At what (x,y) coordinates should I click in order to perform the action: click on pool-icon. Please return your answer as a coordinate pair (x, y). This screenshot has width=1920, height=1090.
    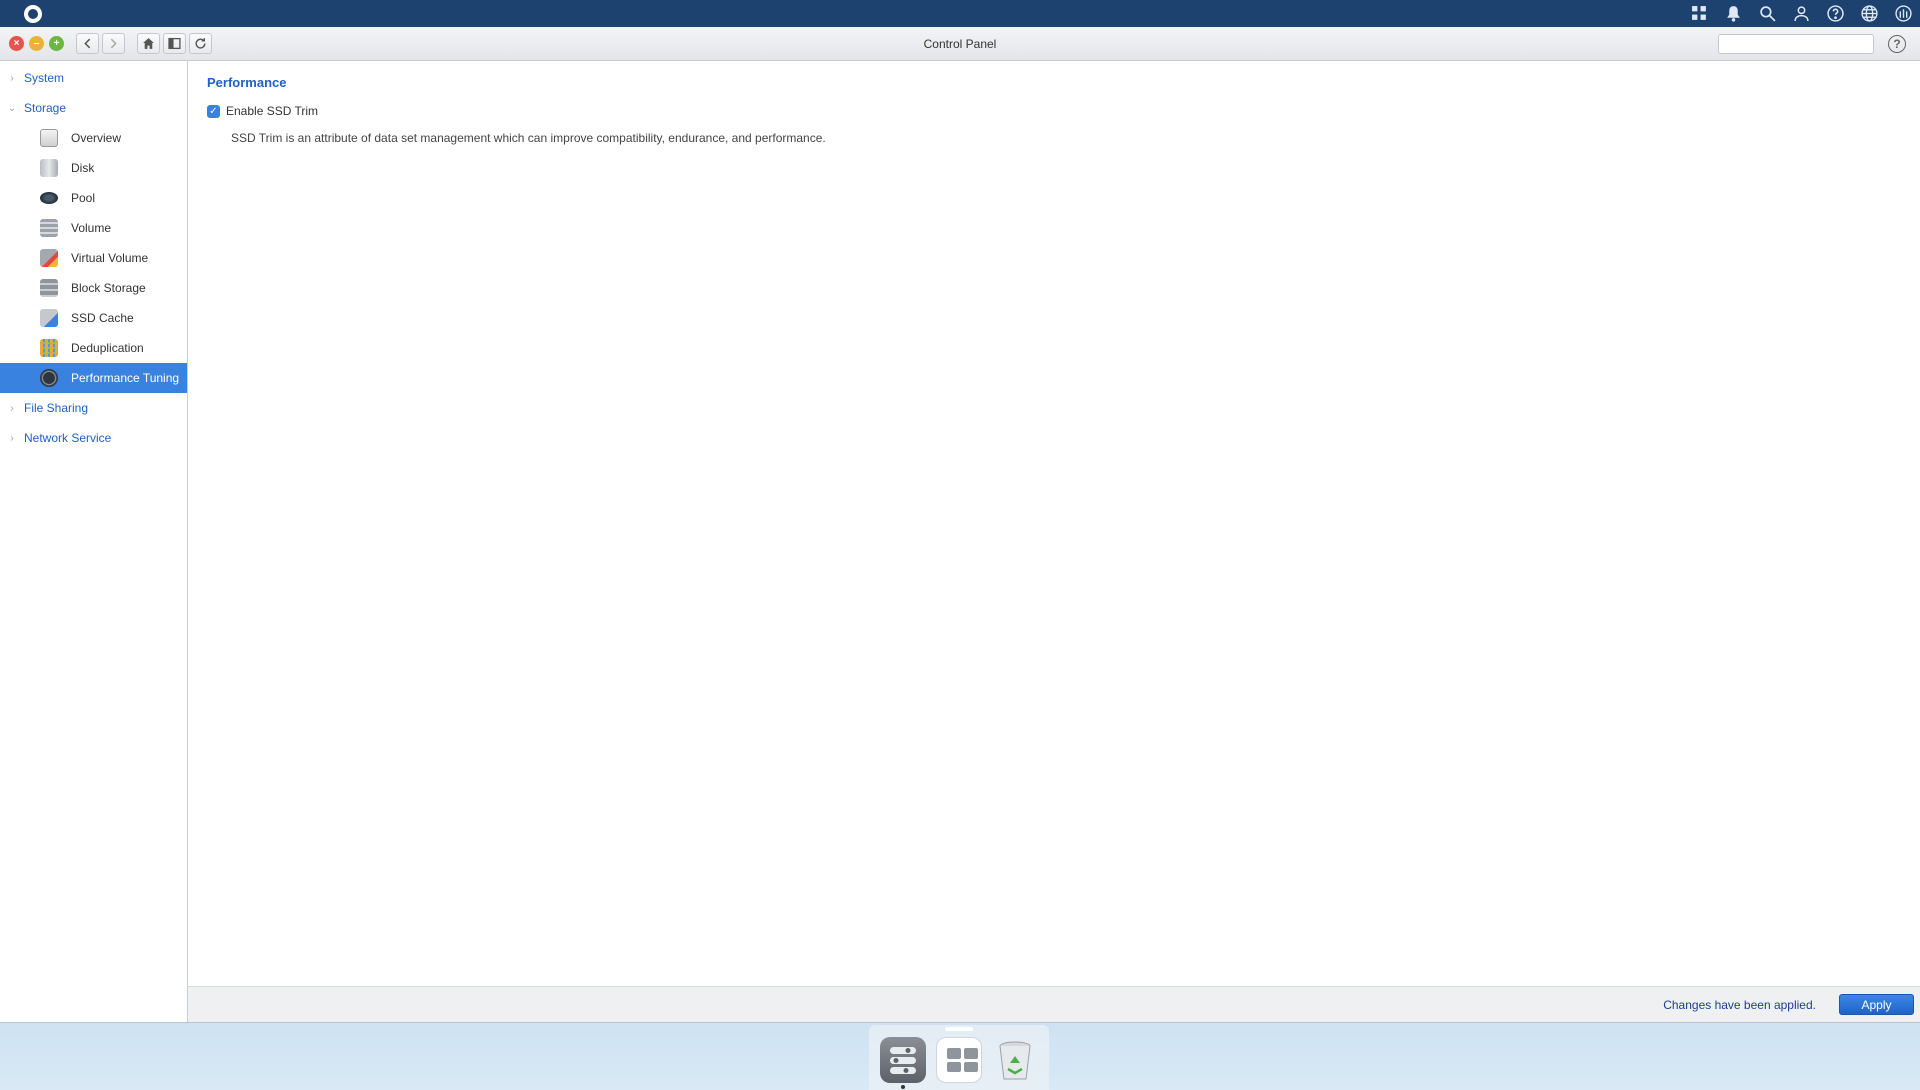
    Looking at the image, I should click on (49, 198).